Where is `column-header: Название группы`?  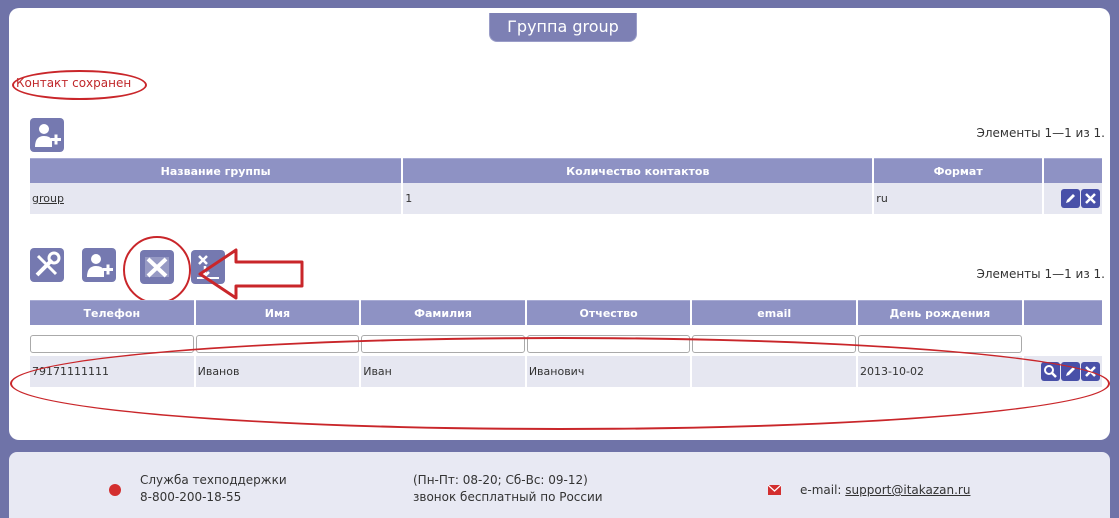
column-header: Название группы is located at coordinates (216, 170).